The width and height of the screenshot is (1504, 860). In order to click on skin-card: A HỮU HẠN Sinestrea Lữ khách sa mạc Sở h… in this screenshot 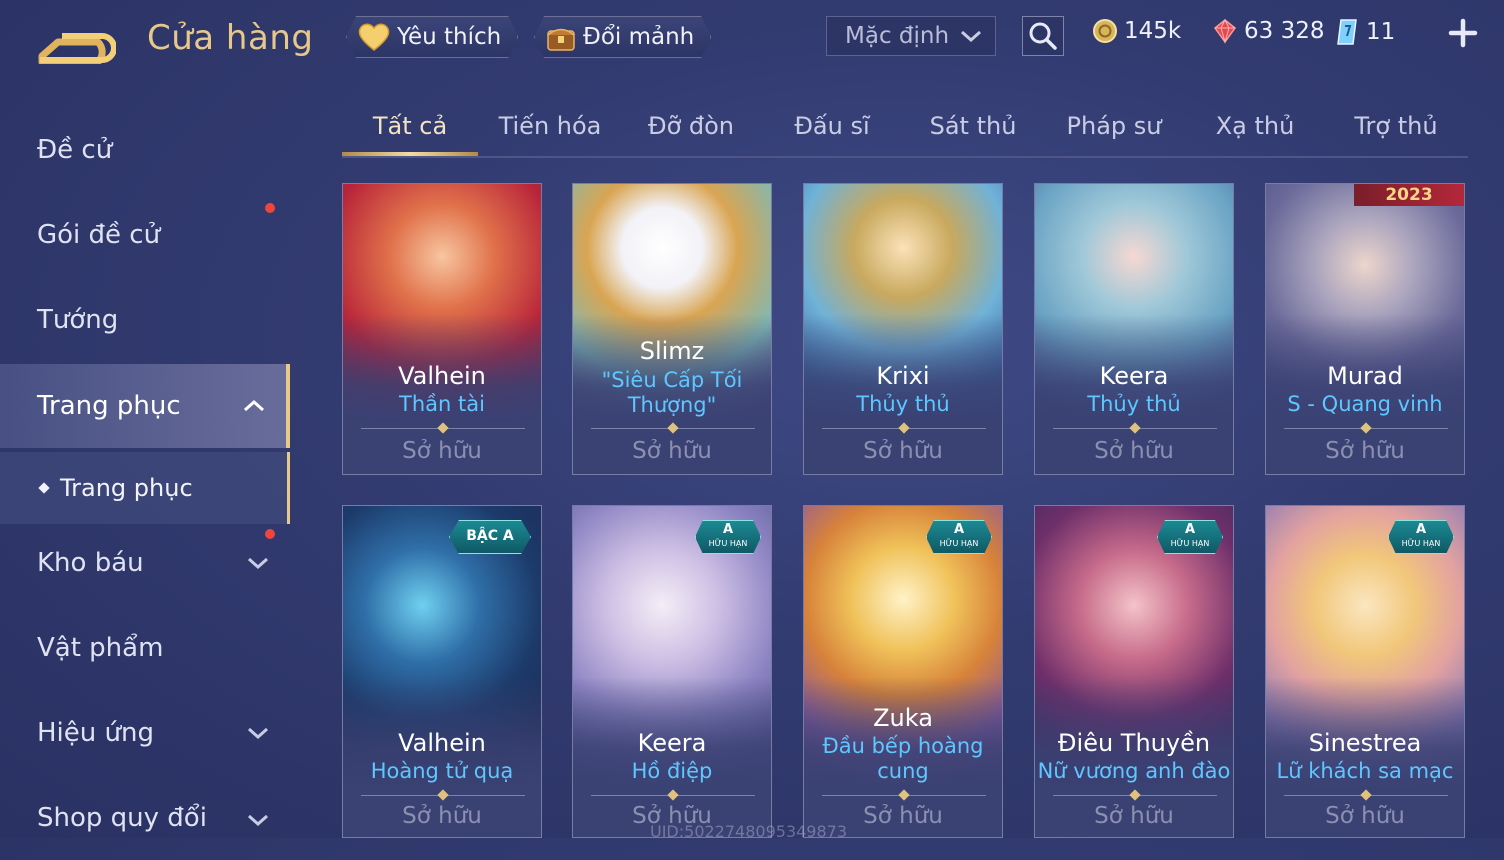, I will do `click(1365, 671)`.